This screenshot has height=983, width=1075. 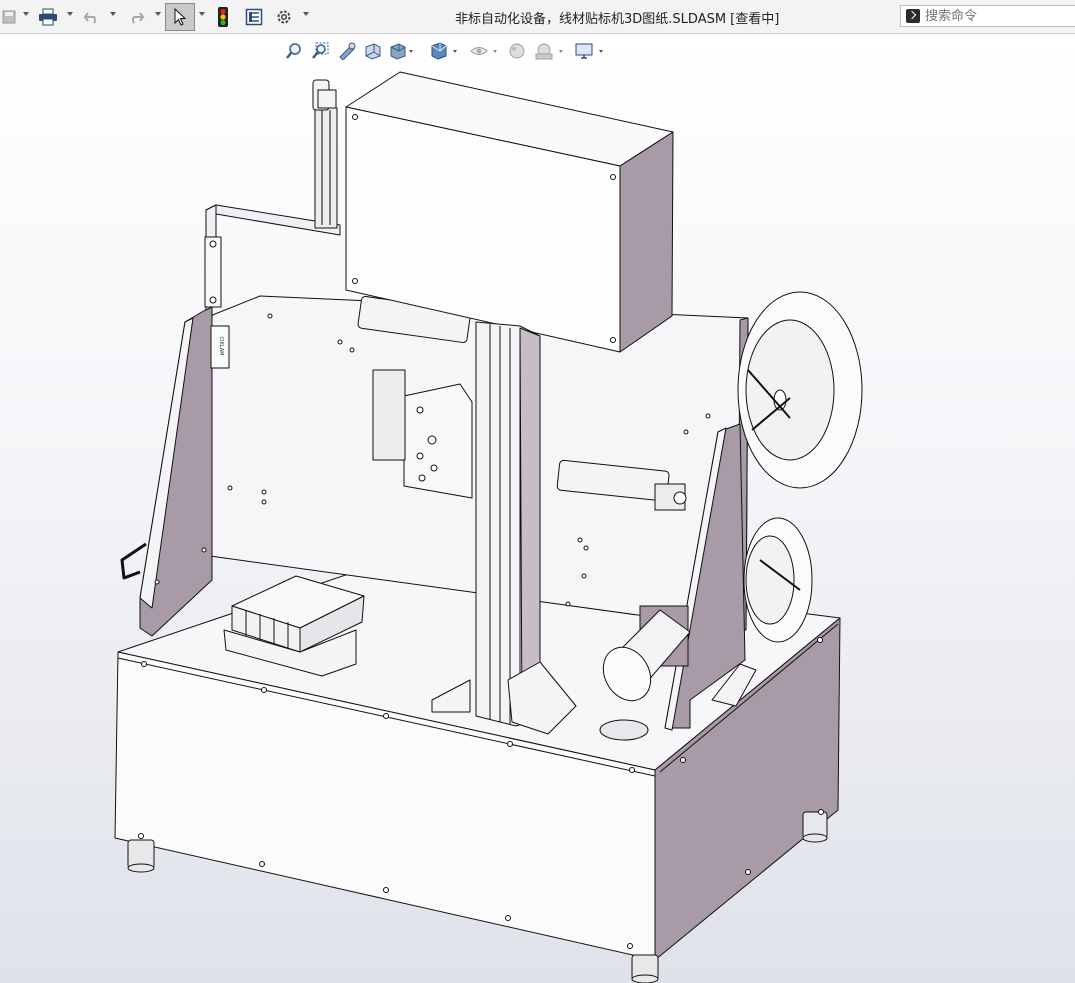 I want to click on search-input, so click(x=1000, y=16).